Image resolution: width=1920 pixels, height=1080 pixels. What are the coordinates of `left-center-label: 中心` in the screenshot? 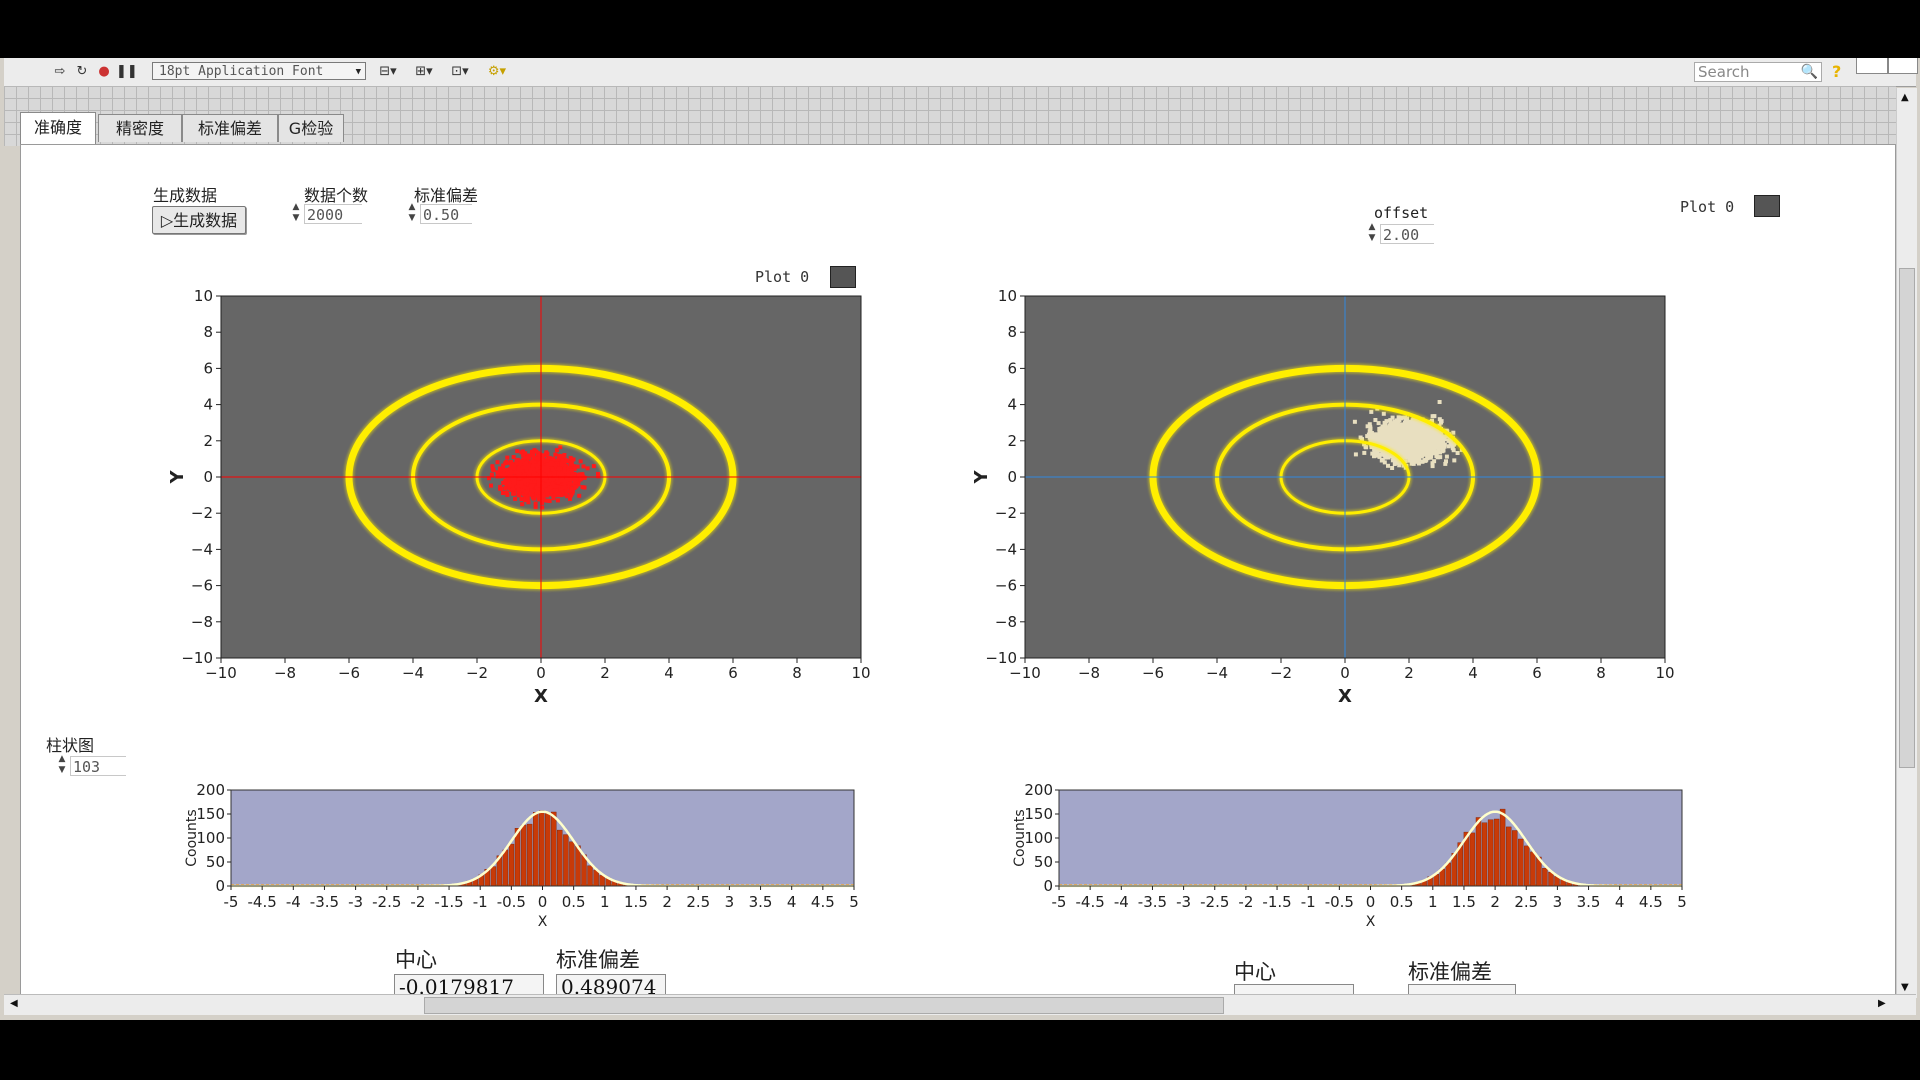 It's located at (416, 960).